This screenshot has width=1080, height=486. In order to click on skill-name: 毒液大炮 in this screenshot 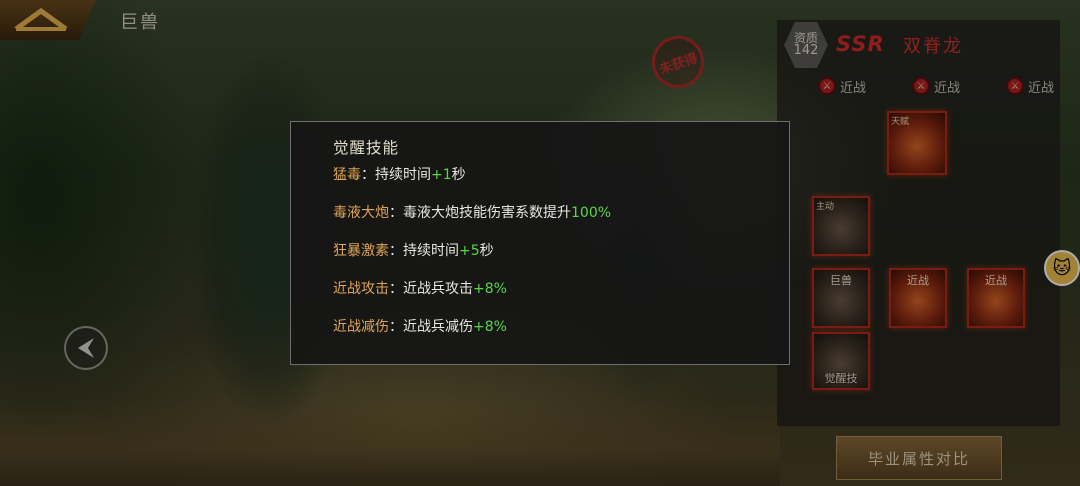, I will do `click(361, 213)`.